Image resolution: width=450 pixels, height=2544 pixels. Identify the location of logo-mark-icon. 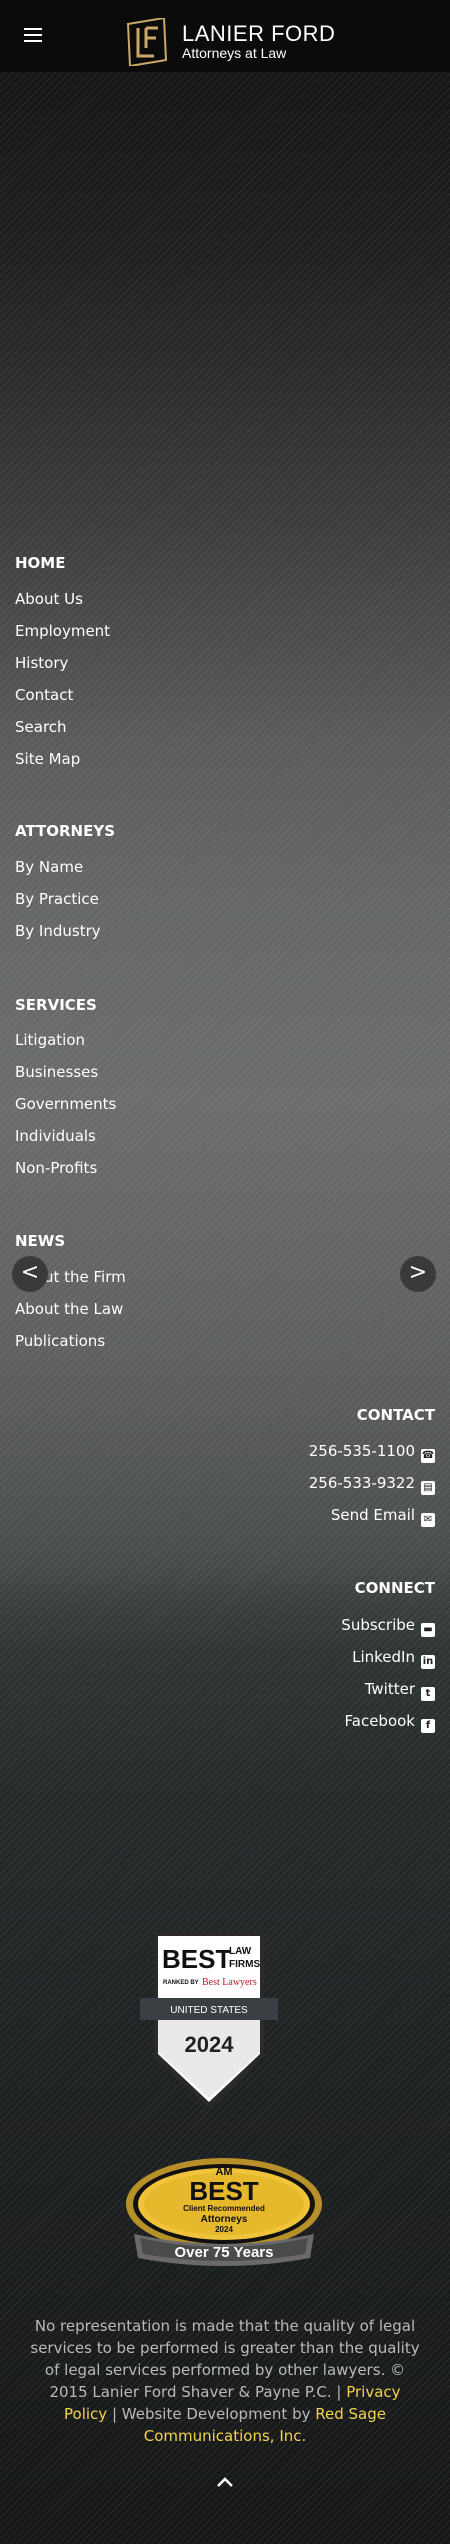
(147, 42).